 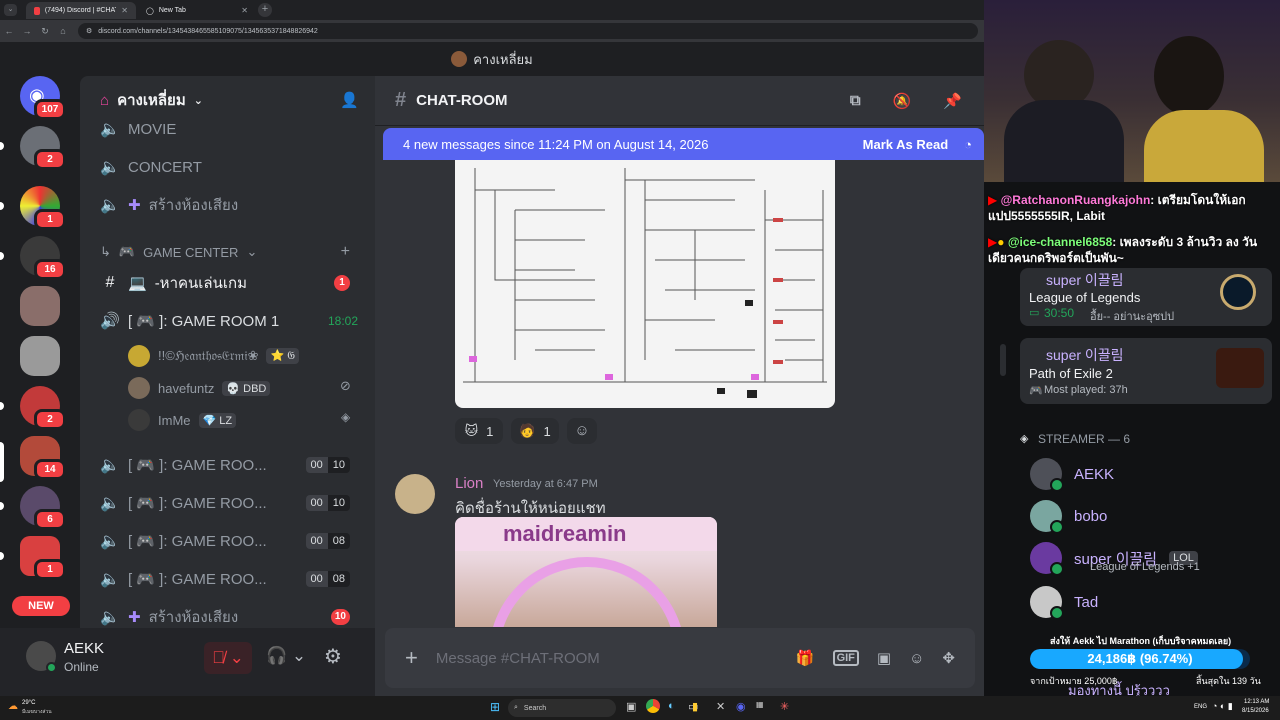 What do you see at coordinates (741, 706) in the screenshot?
I see `discord-taskbar-icon: ◉` at bounding box center [741, 706].